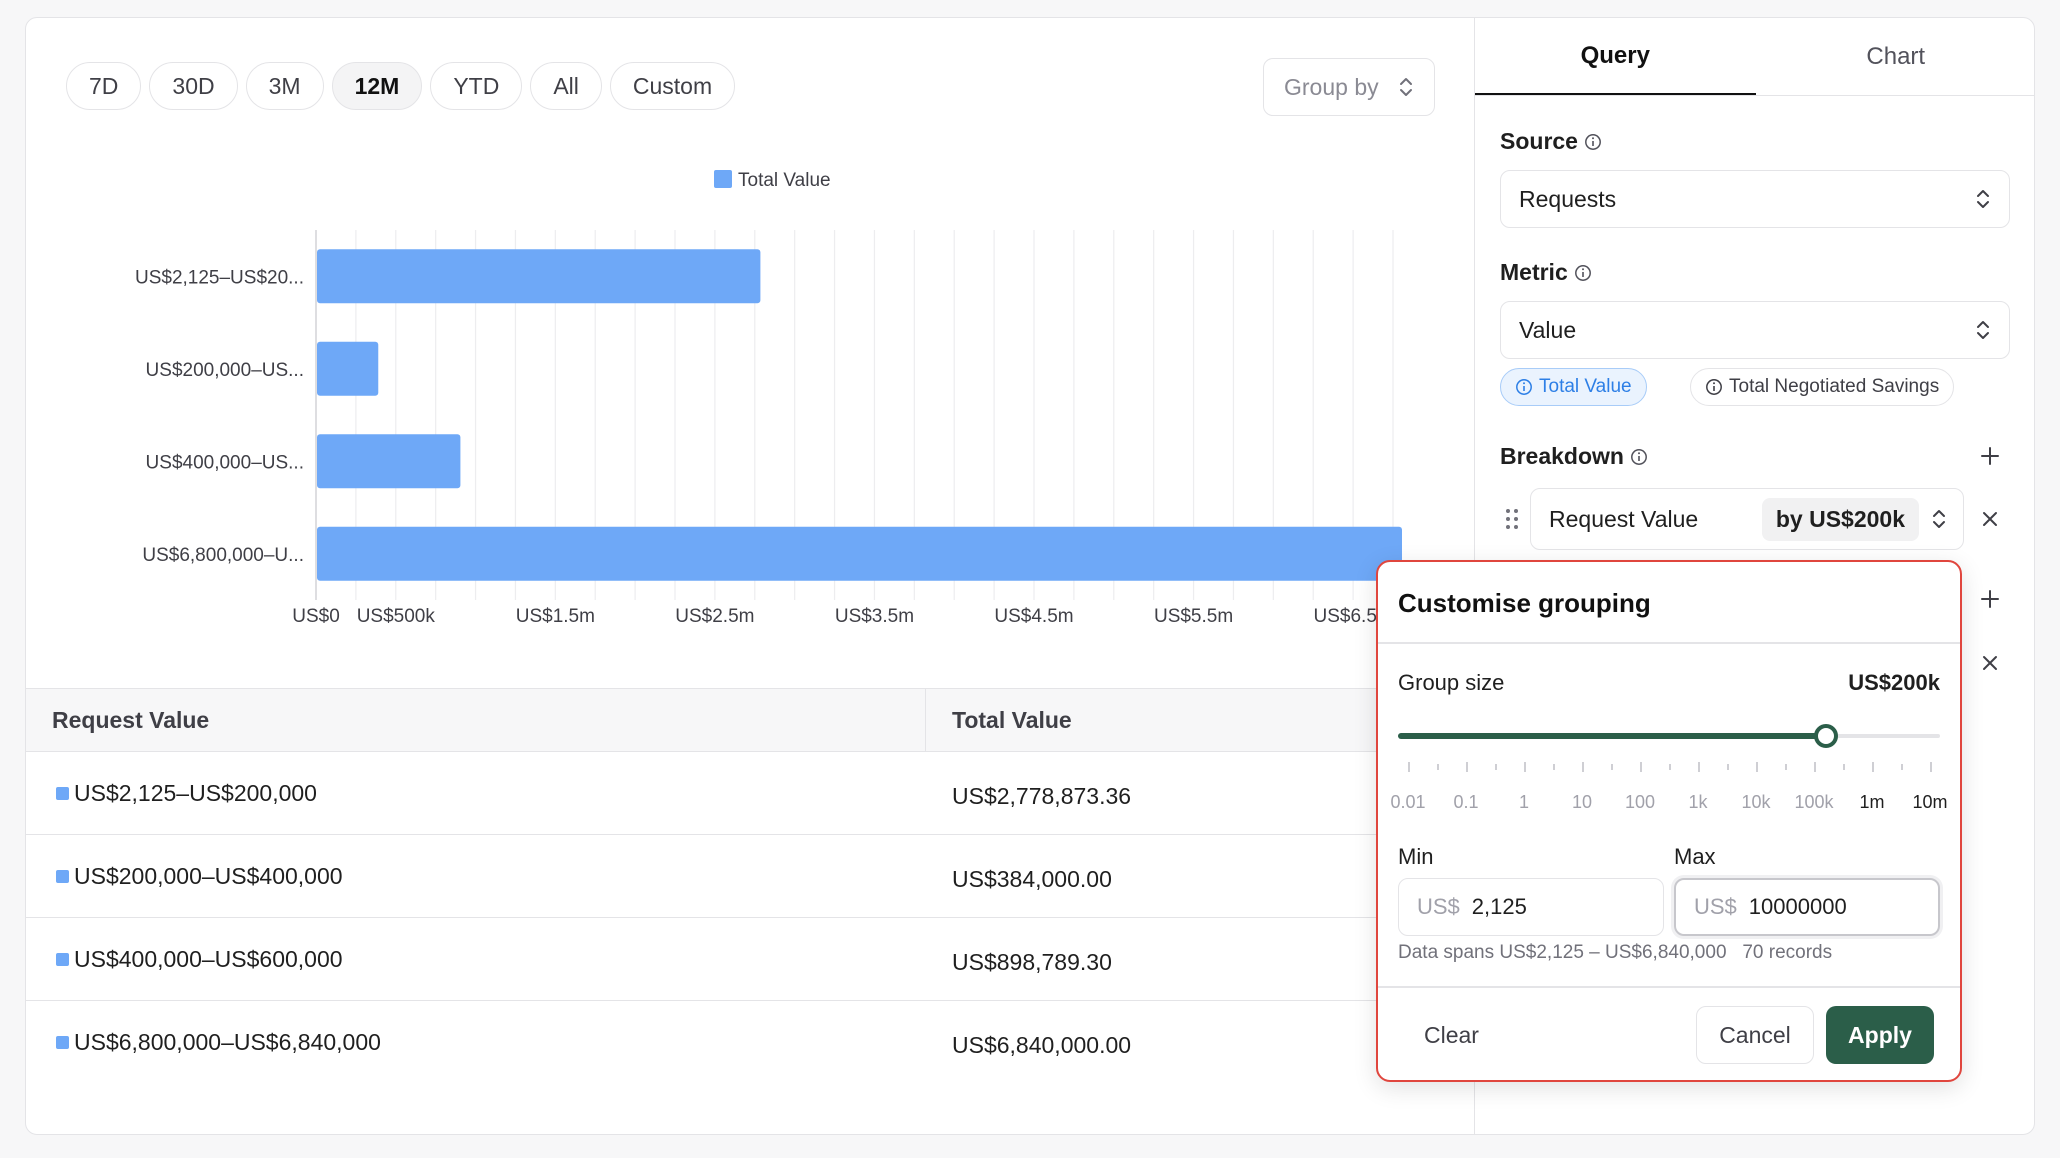  I want to click on add-breakdown-button, so click(1990, 456).